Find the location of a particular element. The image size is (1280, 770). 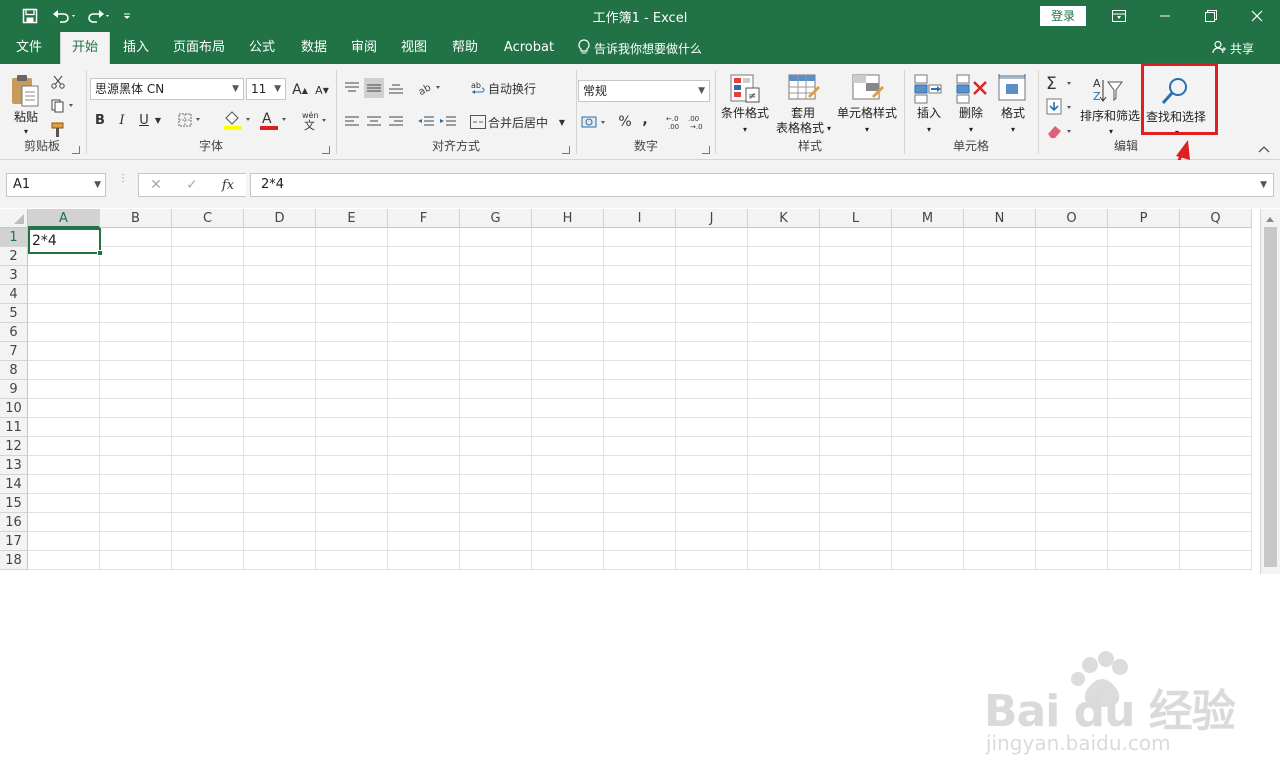

cell-a4 is located at coordinates (64, 294).